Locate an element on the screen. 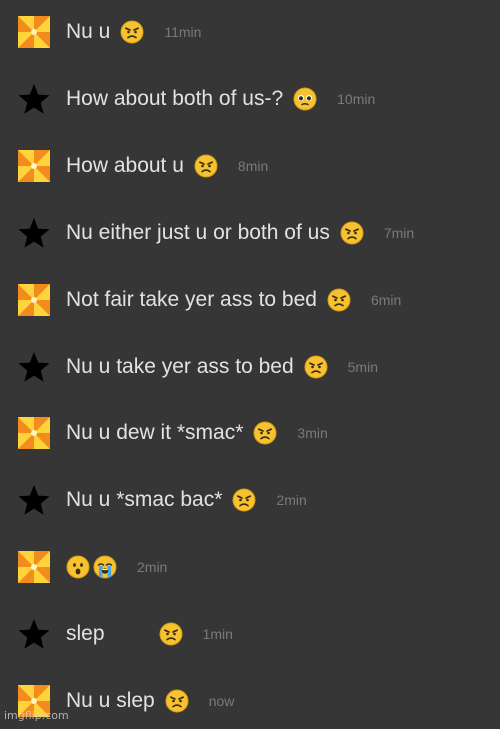  message-content: Nu u dew it *smac* 3min is located at coordinates (197, 433).